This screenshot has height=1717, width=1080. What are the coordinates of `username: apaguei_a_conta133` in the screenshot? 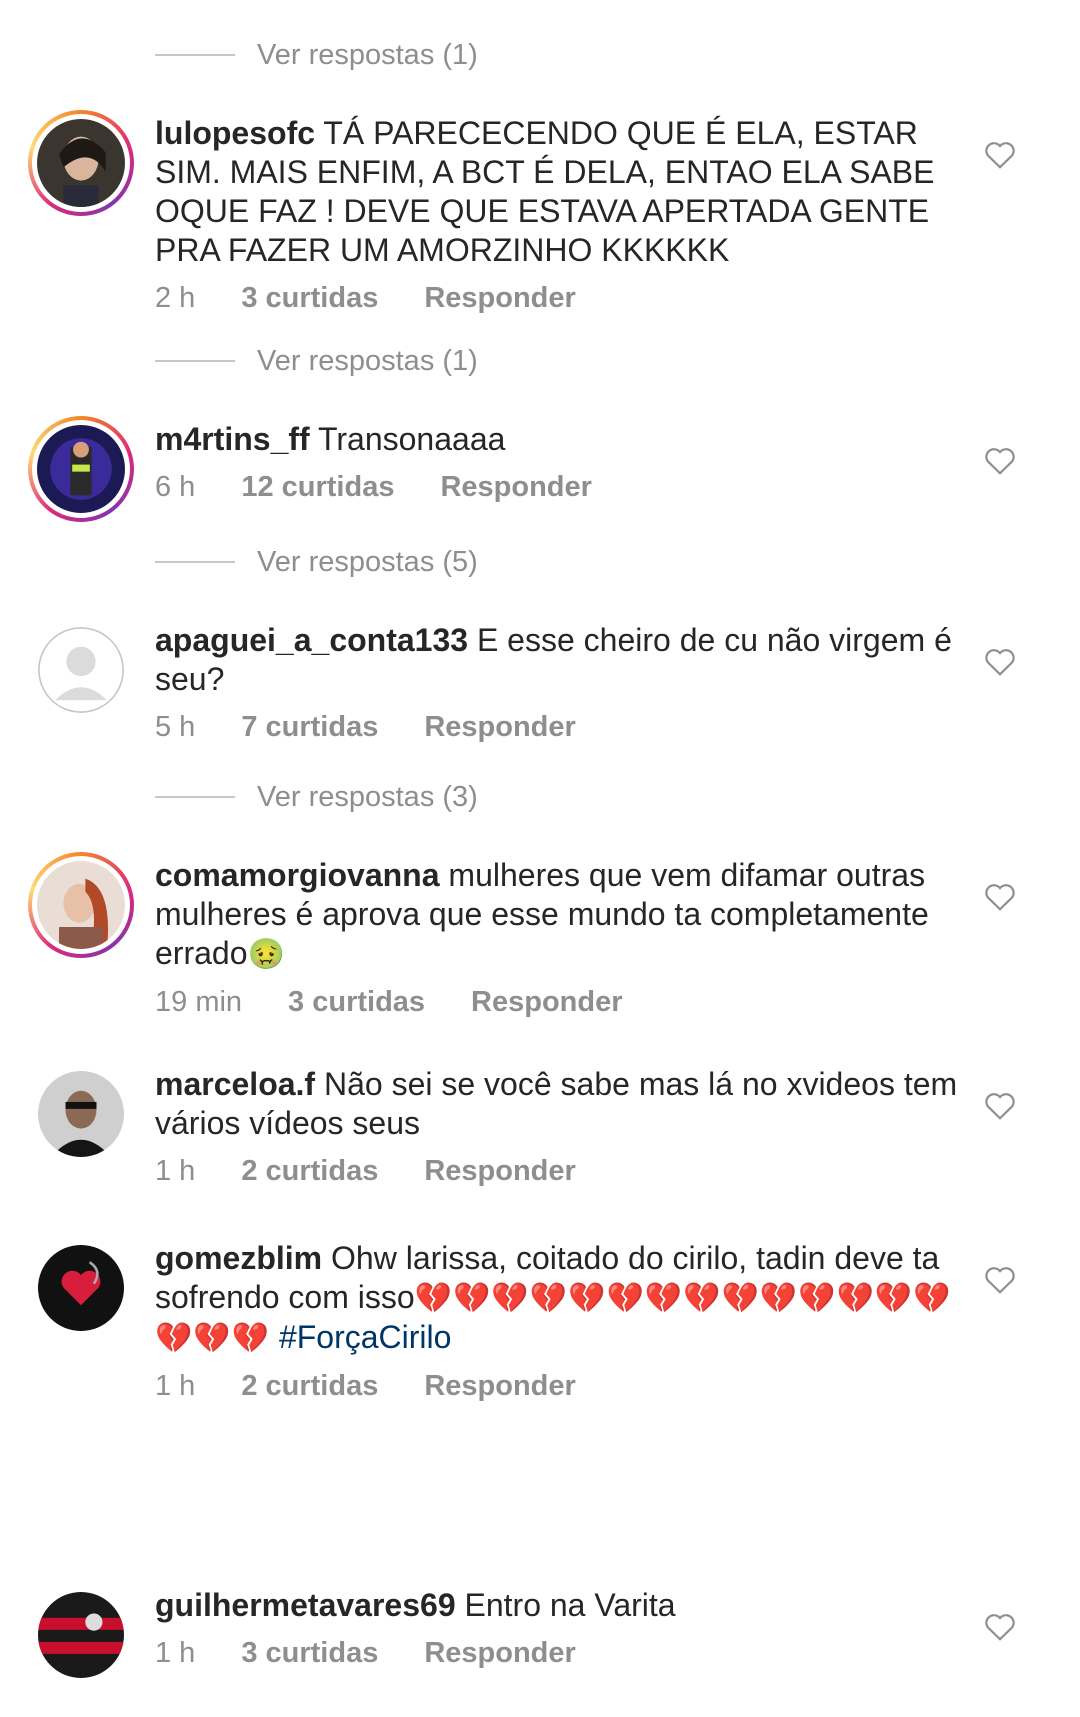 It's located at (311, 640).